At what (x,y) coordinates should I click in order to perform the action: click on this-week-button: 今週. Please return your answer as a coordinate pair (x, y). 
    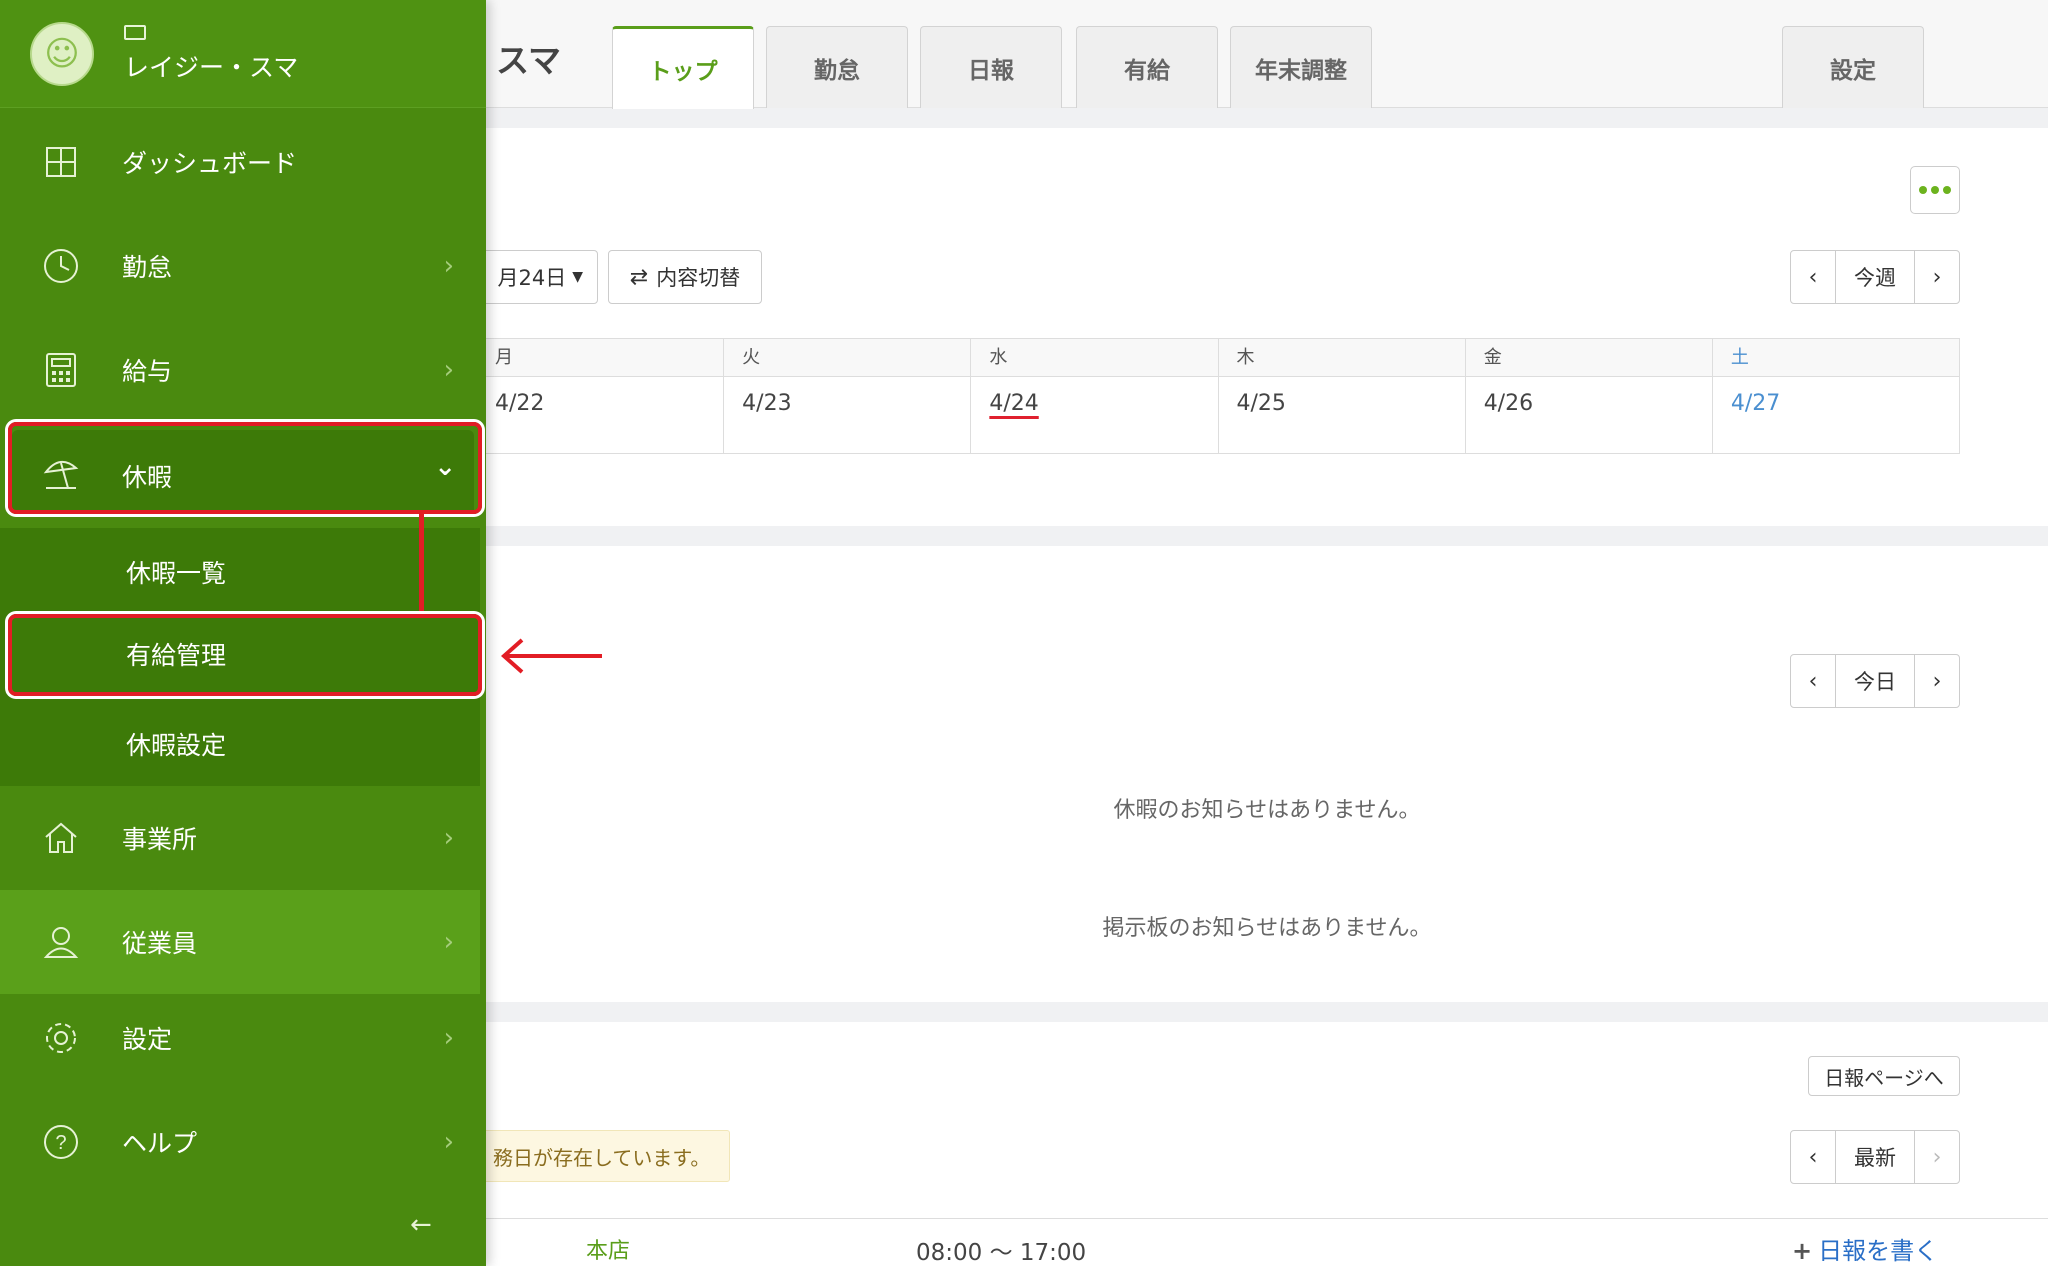
    Looking at the image, I should click on (1875, 277).